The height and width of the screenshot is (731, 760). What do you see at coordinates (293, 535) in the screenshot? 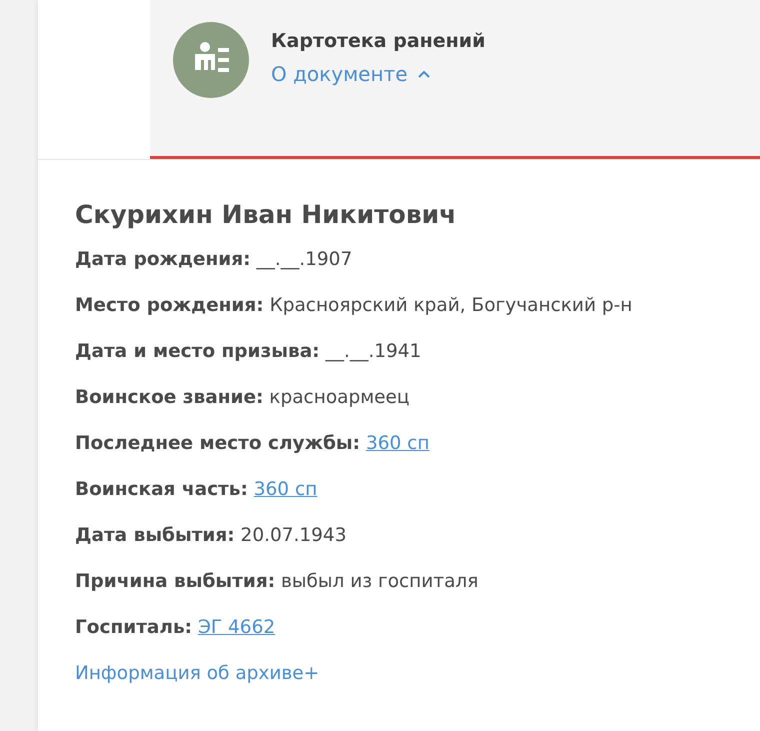
I see `field-value: 20.07.1943` at bounding box center [293, 535].